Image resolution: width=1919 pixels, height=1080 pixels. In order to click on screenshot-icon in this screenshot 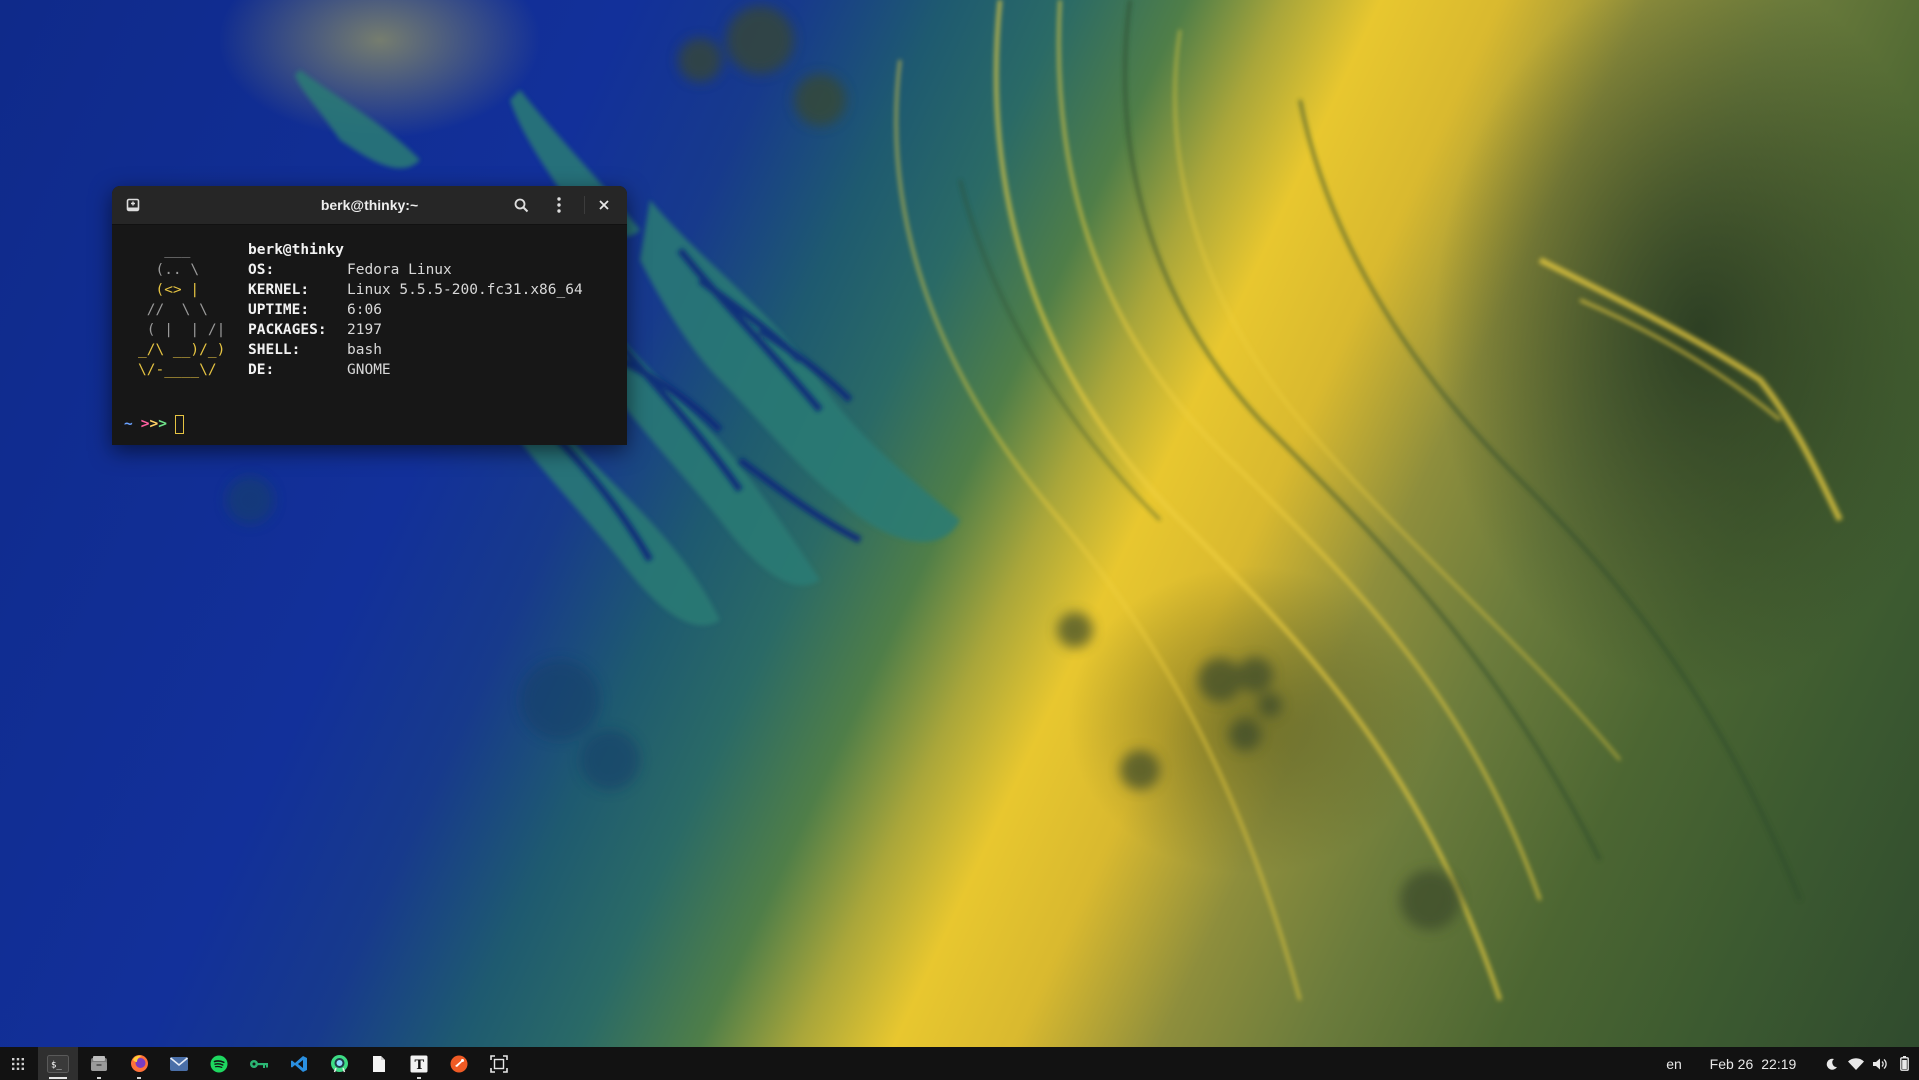, I will do `click(499, 1063)`.